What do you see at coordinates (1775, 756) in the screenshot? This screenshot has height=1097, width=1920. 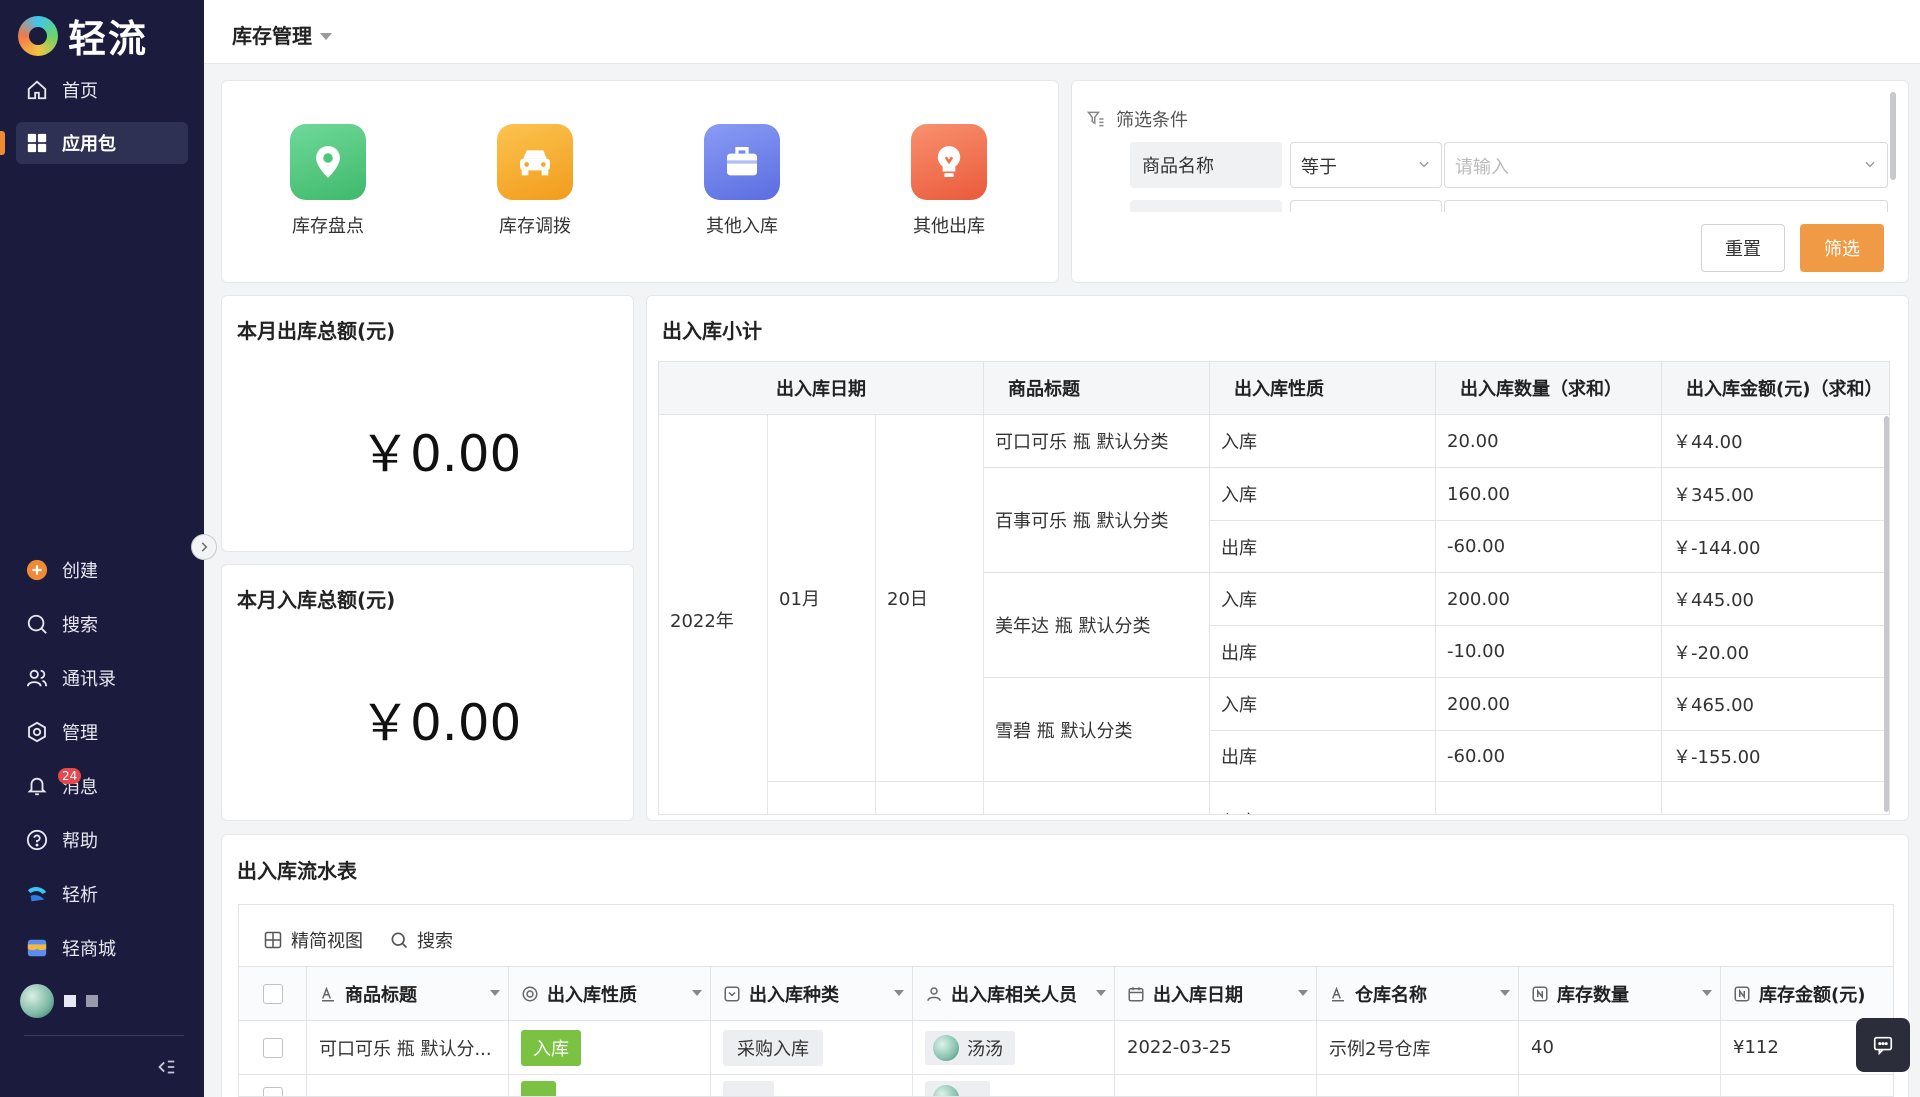 I see `amount-cell: ￥-155.00` at bounding box center [1775, 756].